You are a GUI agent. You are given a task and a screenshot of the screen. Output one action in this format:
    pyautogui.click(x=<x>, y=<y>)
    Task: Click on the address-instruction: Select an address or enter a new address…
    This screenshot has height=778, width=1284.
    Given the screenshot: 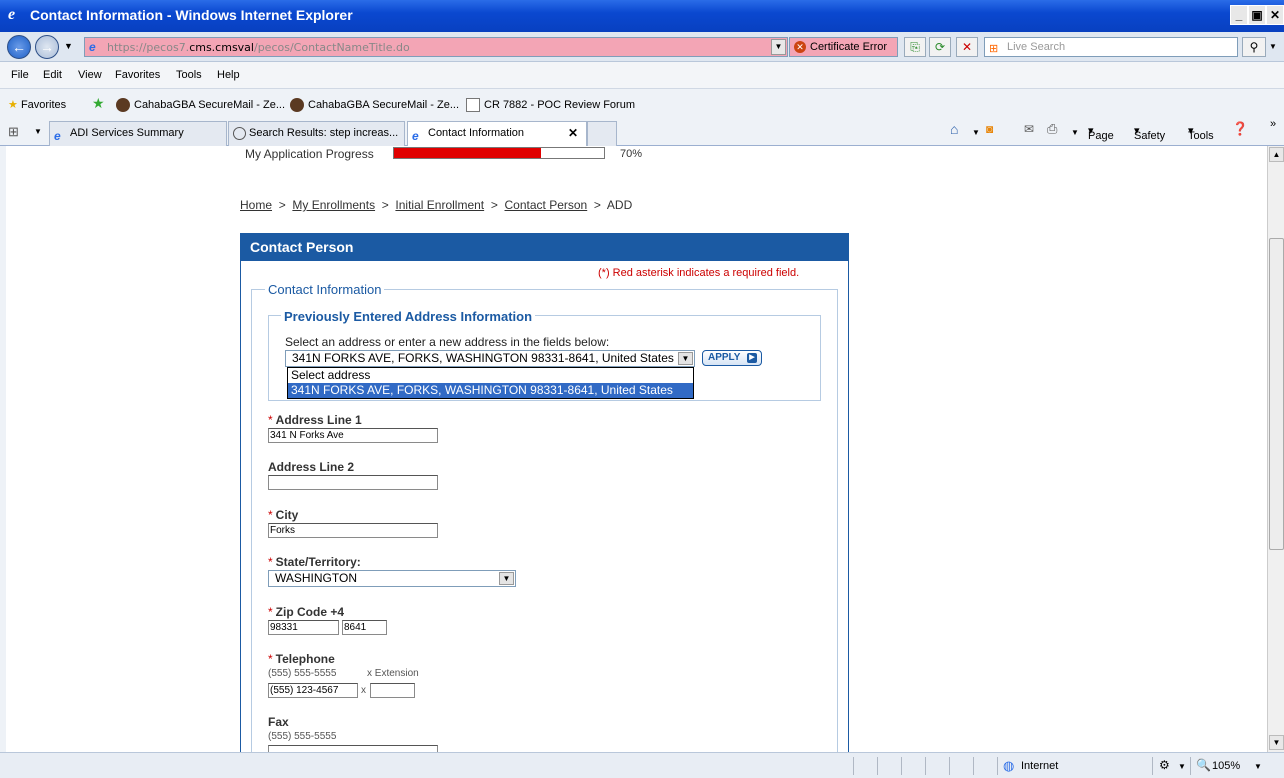 What is the action you would take?
    pyautogui.click(x=447, y=342)
    